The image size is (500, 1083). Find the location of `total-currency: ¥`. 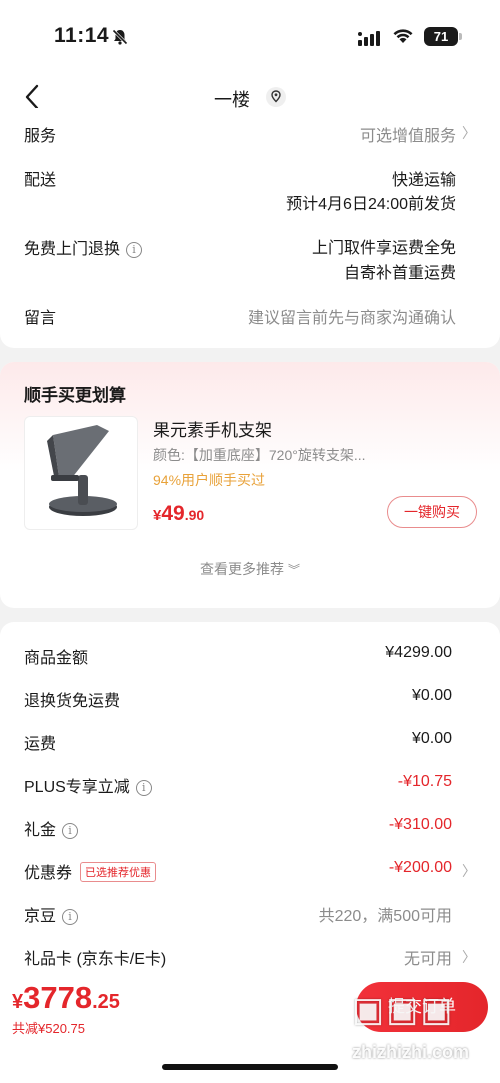

total-currency: ¥ is located at coordinates (18, 1002).